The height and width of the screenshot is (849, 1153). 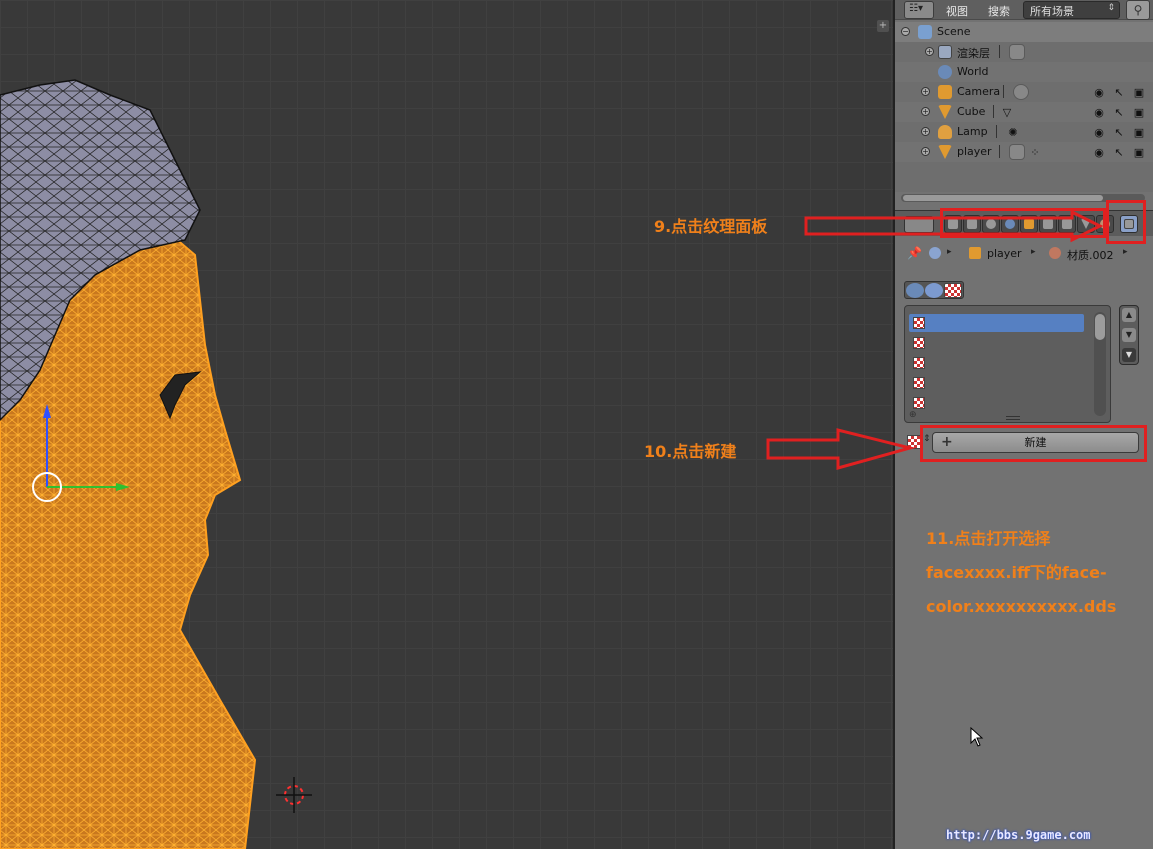 What do you see at coordinates (1138, 10) in the screenshot?
I see `search-icon: ⚲` at bounding box center [1138, 10].